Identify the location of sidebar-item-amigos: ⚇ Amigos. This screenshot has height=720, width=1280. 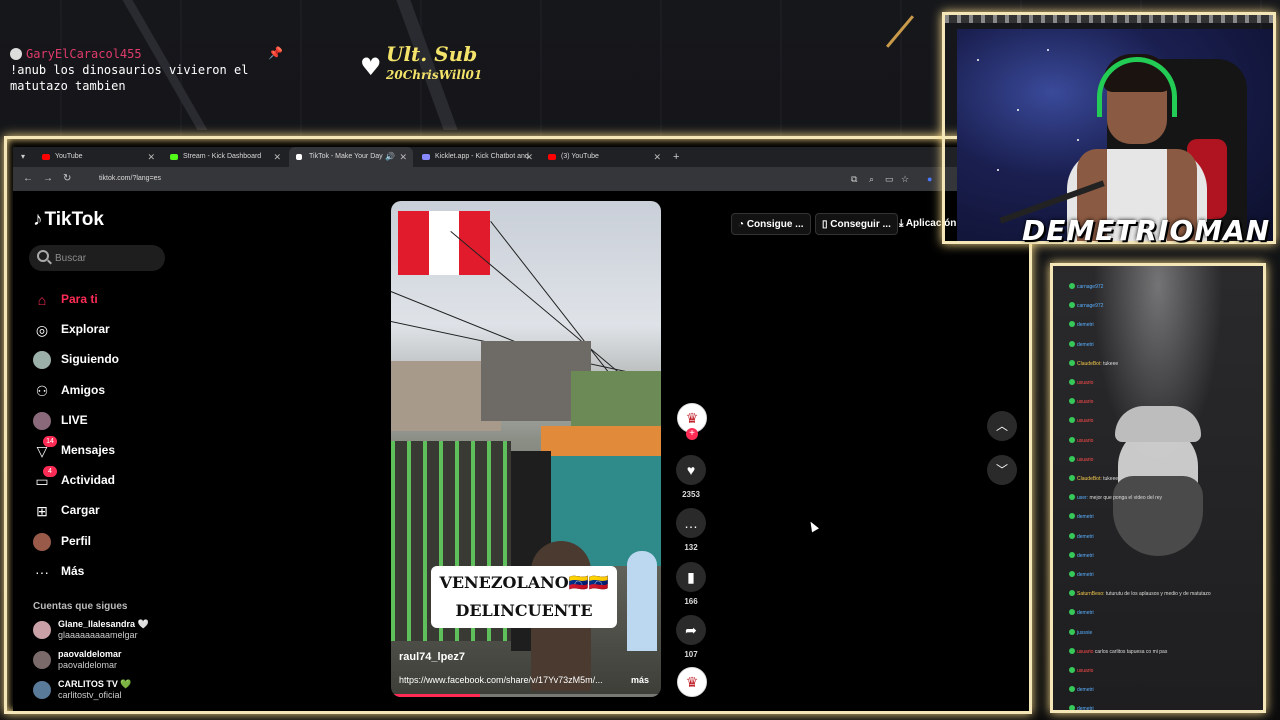
(114, 391).